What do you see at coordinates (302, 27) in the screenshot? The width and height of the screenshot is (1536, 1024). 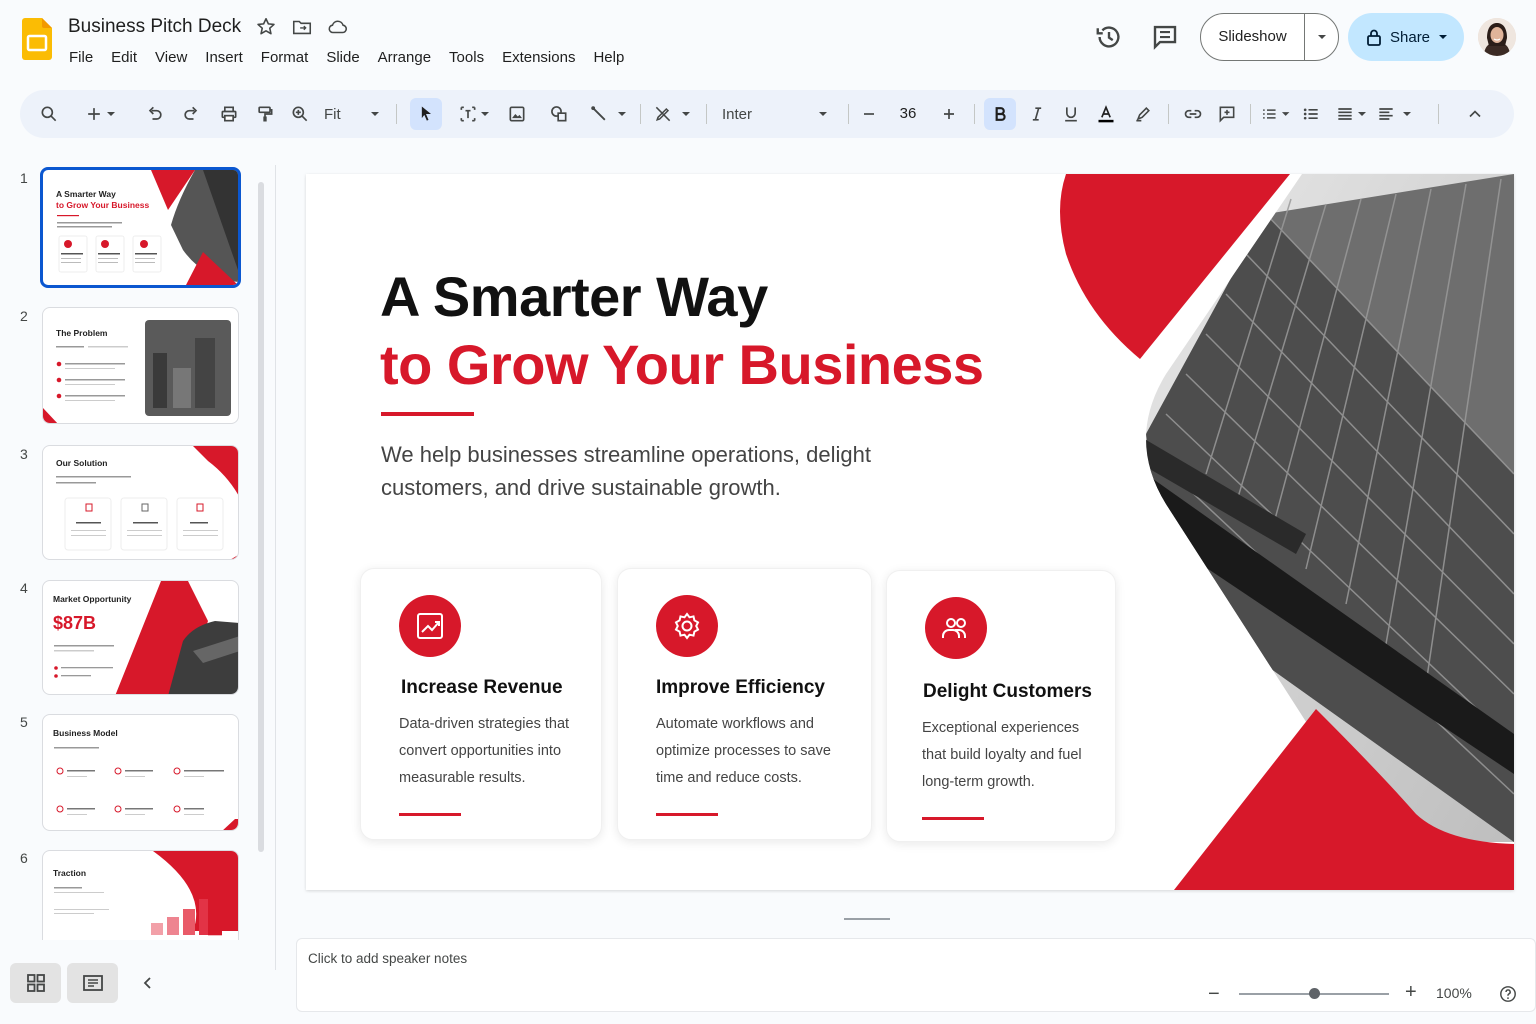 I see `move-folder-icon` at bounding box center [302, 27].